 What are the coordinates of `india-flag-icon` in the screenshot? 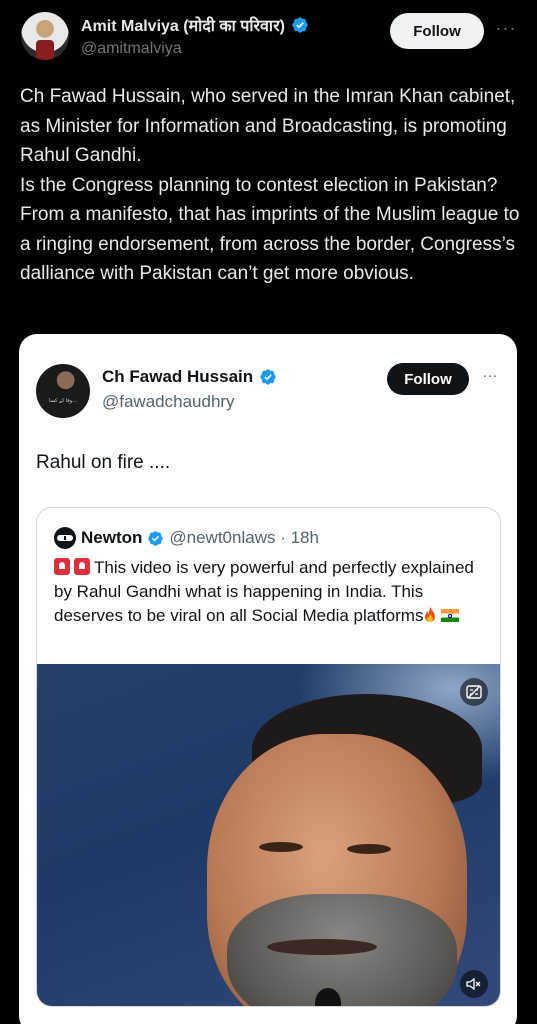 It's located at (450, 615).